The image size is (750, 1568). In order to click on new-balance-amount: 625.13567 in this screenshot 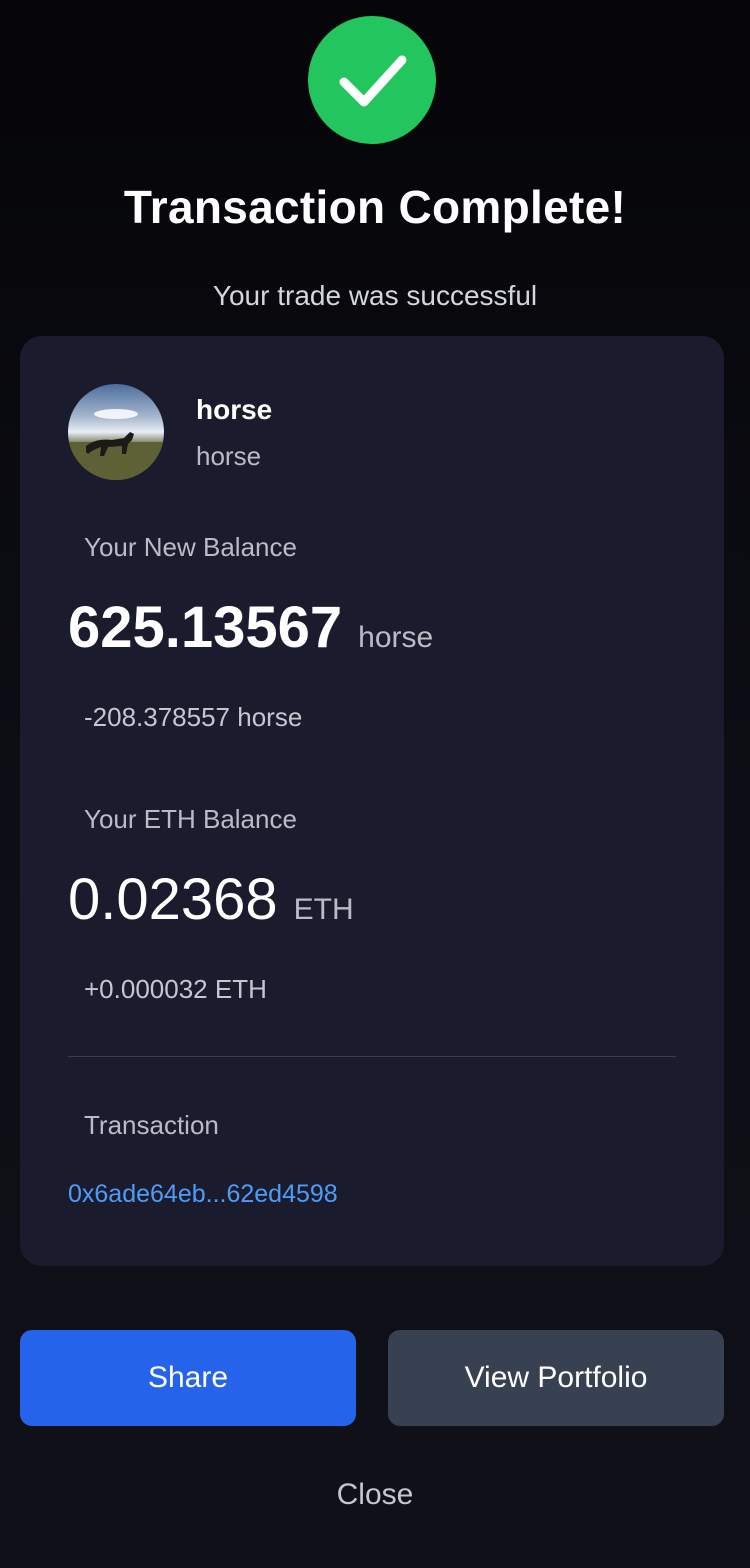, I will do `click(205, 627)`.